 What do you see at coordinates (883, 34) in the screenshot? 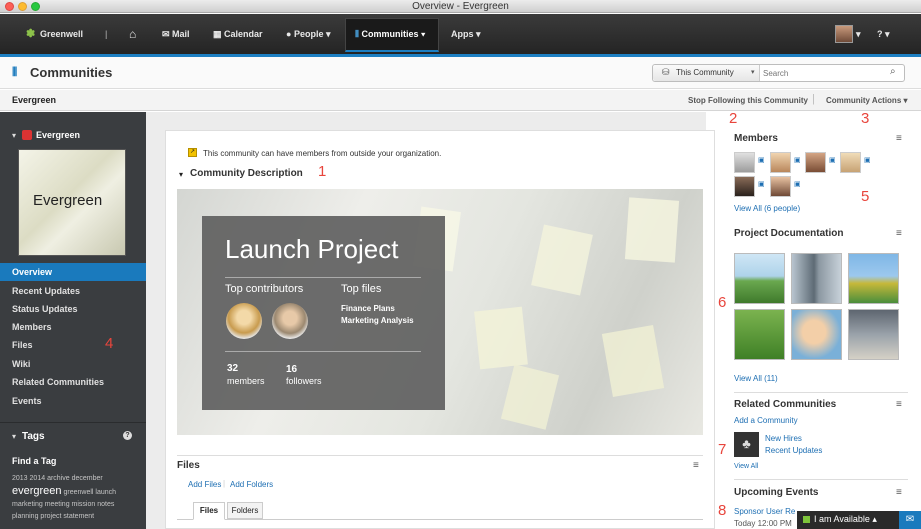
I see `help-menu: ? ▾` at bounding box center [883, 34].